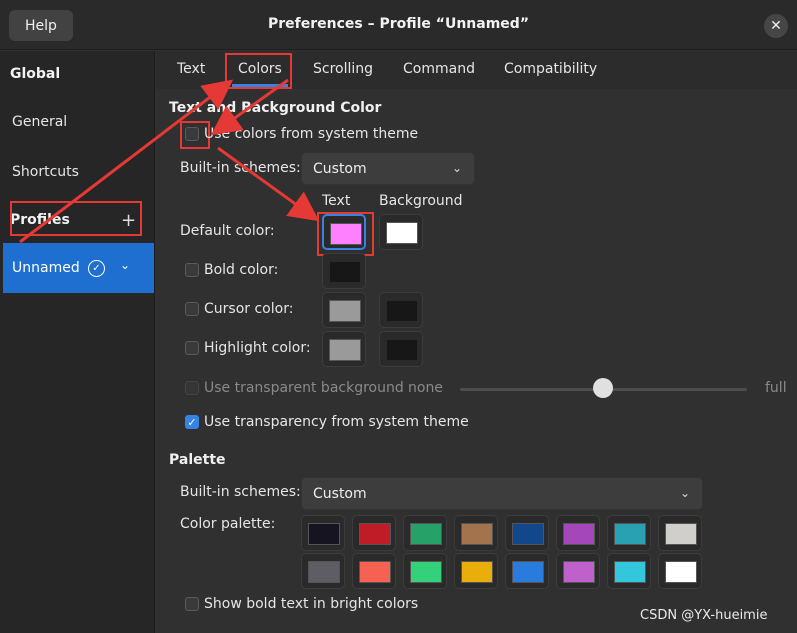 The image size is (797, 633). I want to click on sidebar-item-shortcuts: Shortcuts, so click(45, 172).